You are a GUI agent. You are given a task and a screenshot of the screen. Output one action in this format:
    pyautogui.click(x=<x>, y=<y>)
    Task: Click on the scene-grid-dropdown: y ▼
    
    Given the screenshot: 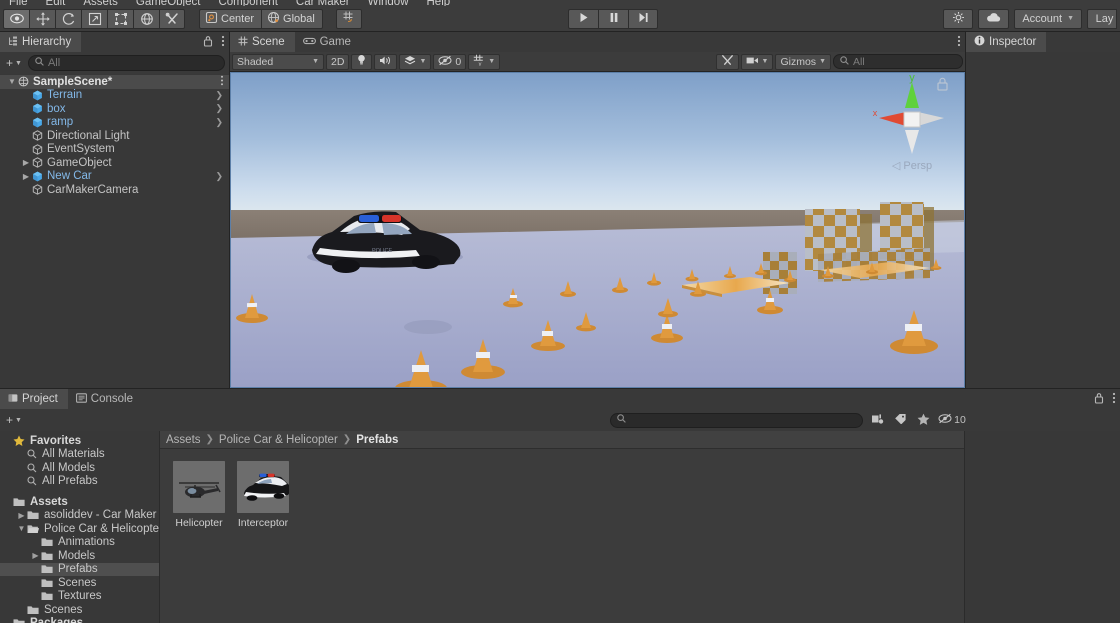 What is the action you would take?
    pyautogui.click(x=484, y=61)
    